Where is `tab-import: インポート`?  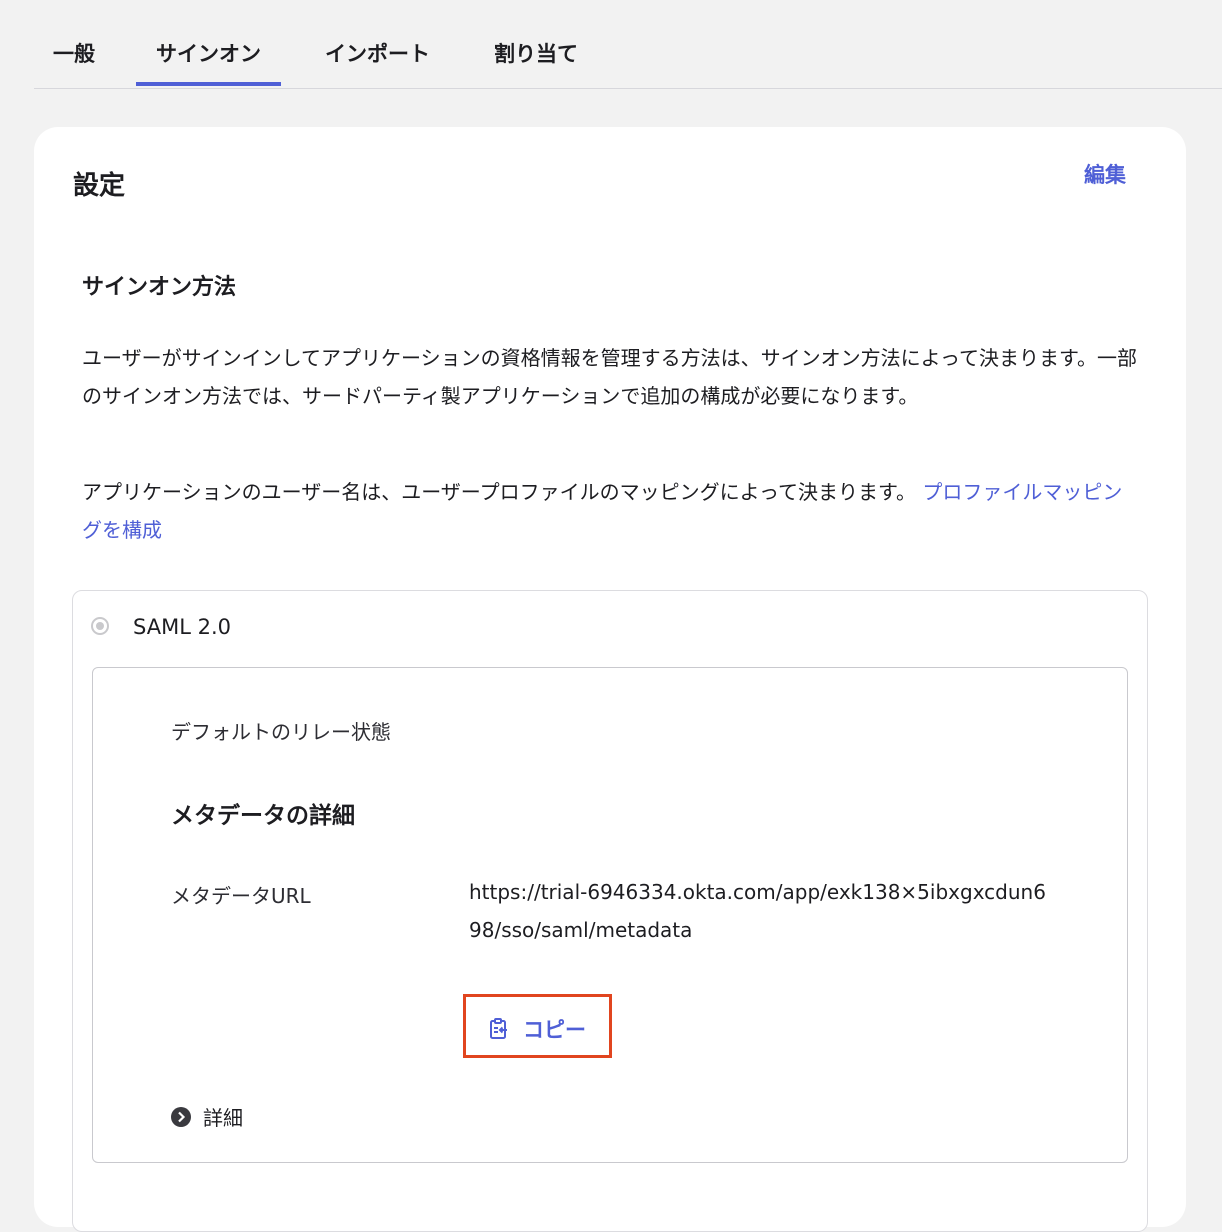
tab-import: インポート is located at coordinates (377, 53).